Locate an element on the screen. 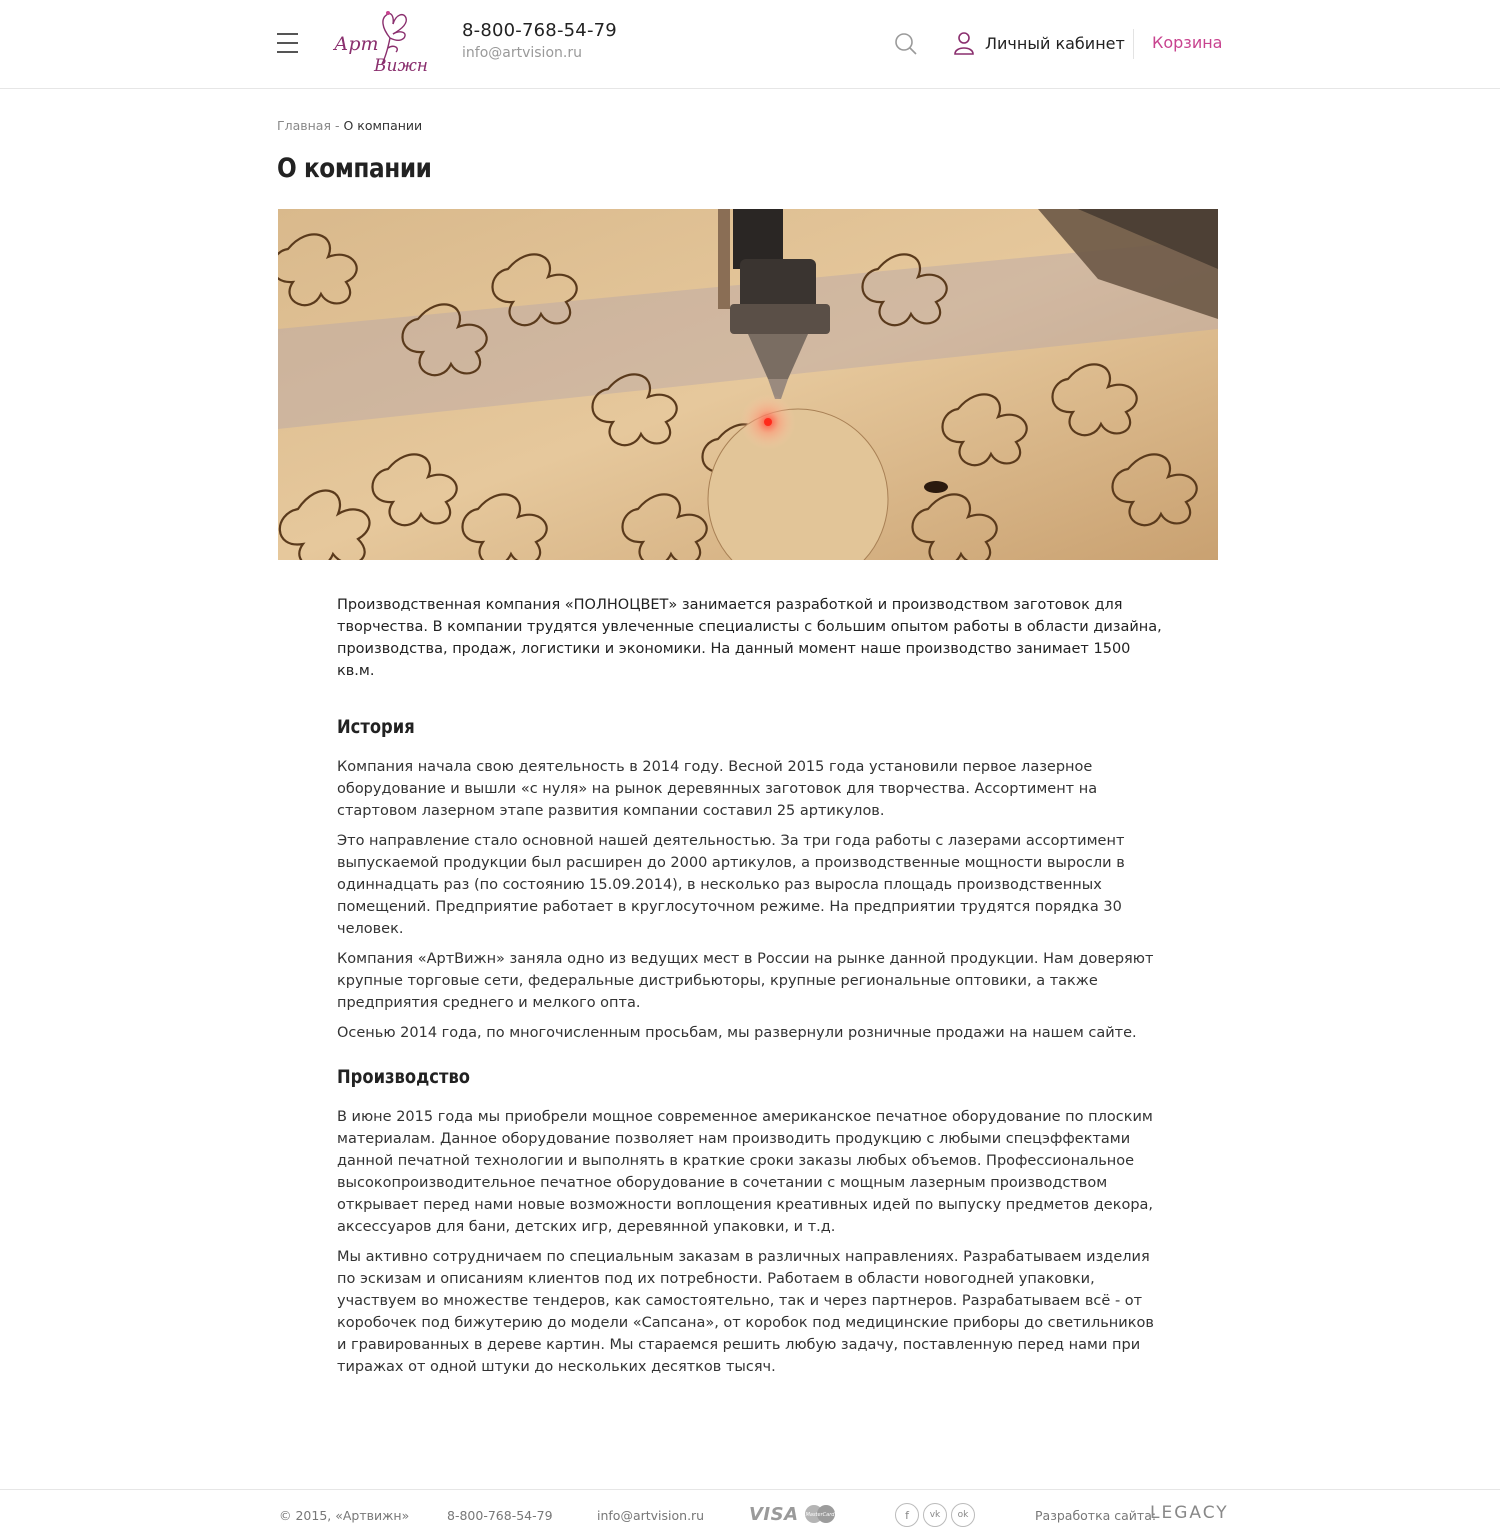  mastercard-logo: MasterCard is located at coordinates (820, 1514).